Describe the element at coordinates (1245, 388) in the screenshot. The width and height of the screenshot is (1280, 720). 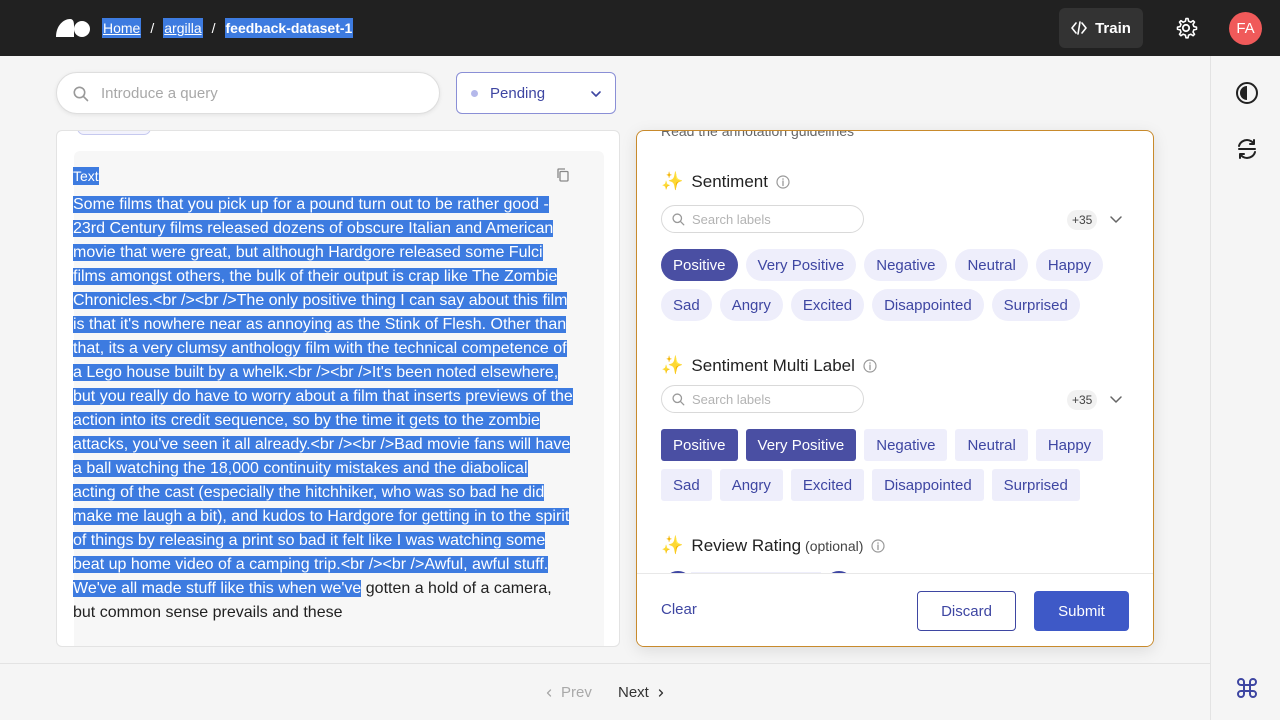
I see `right-sidebar` at that location.